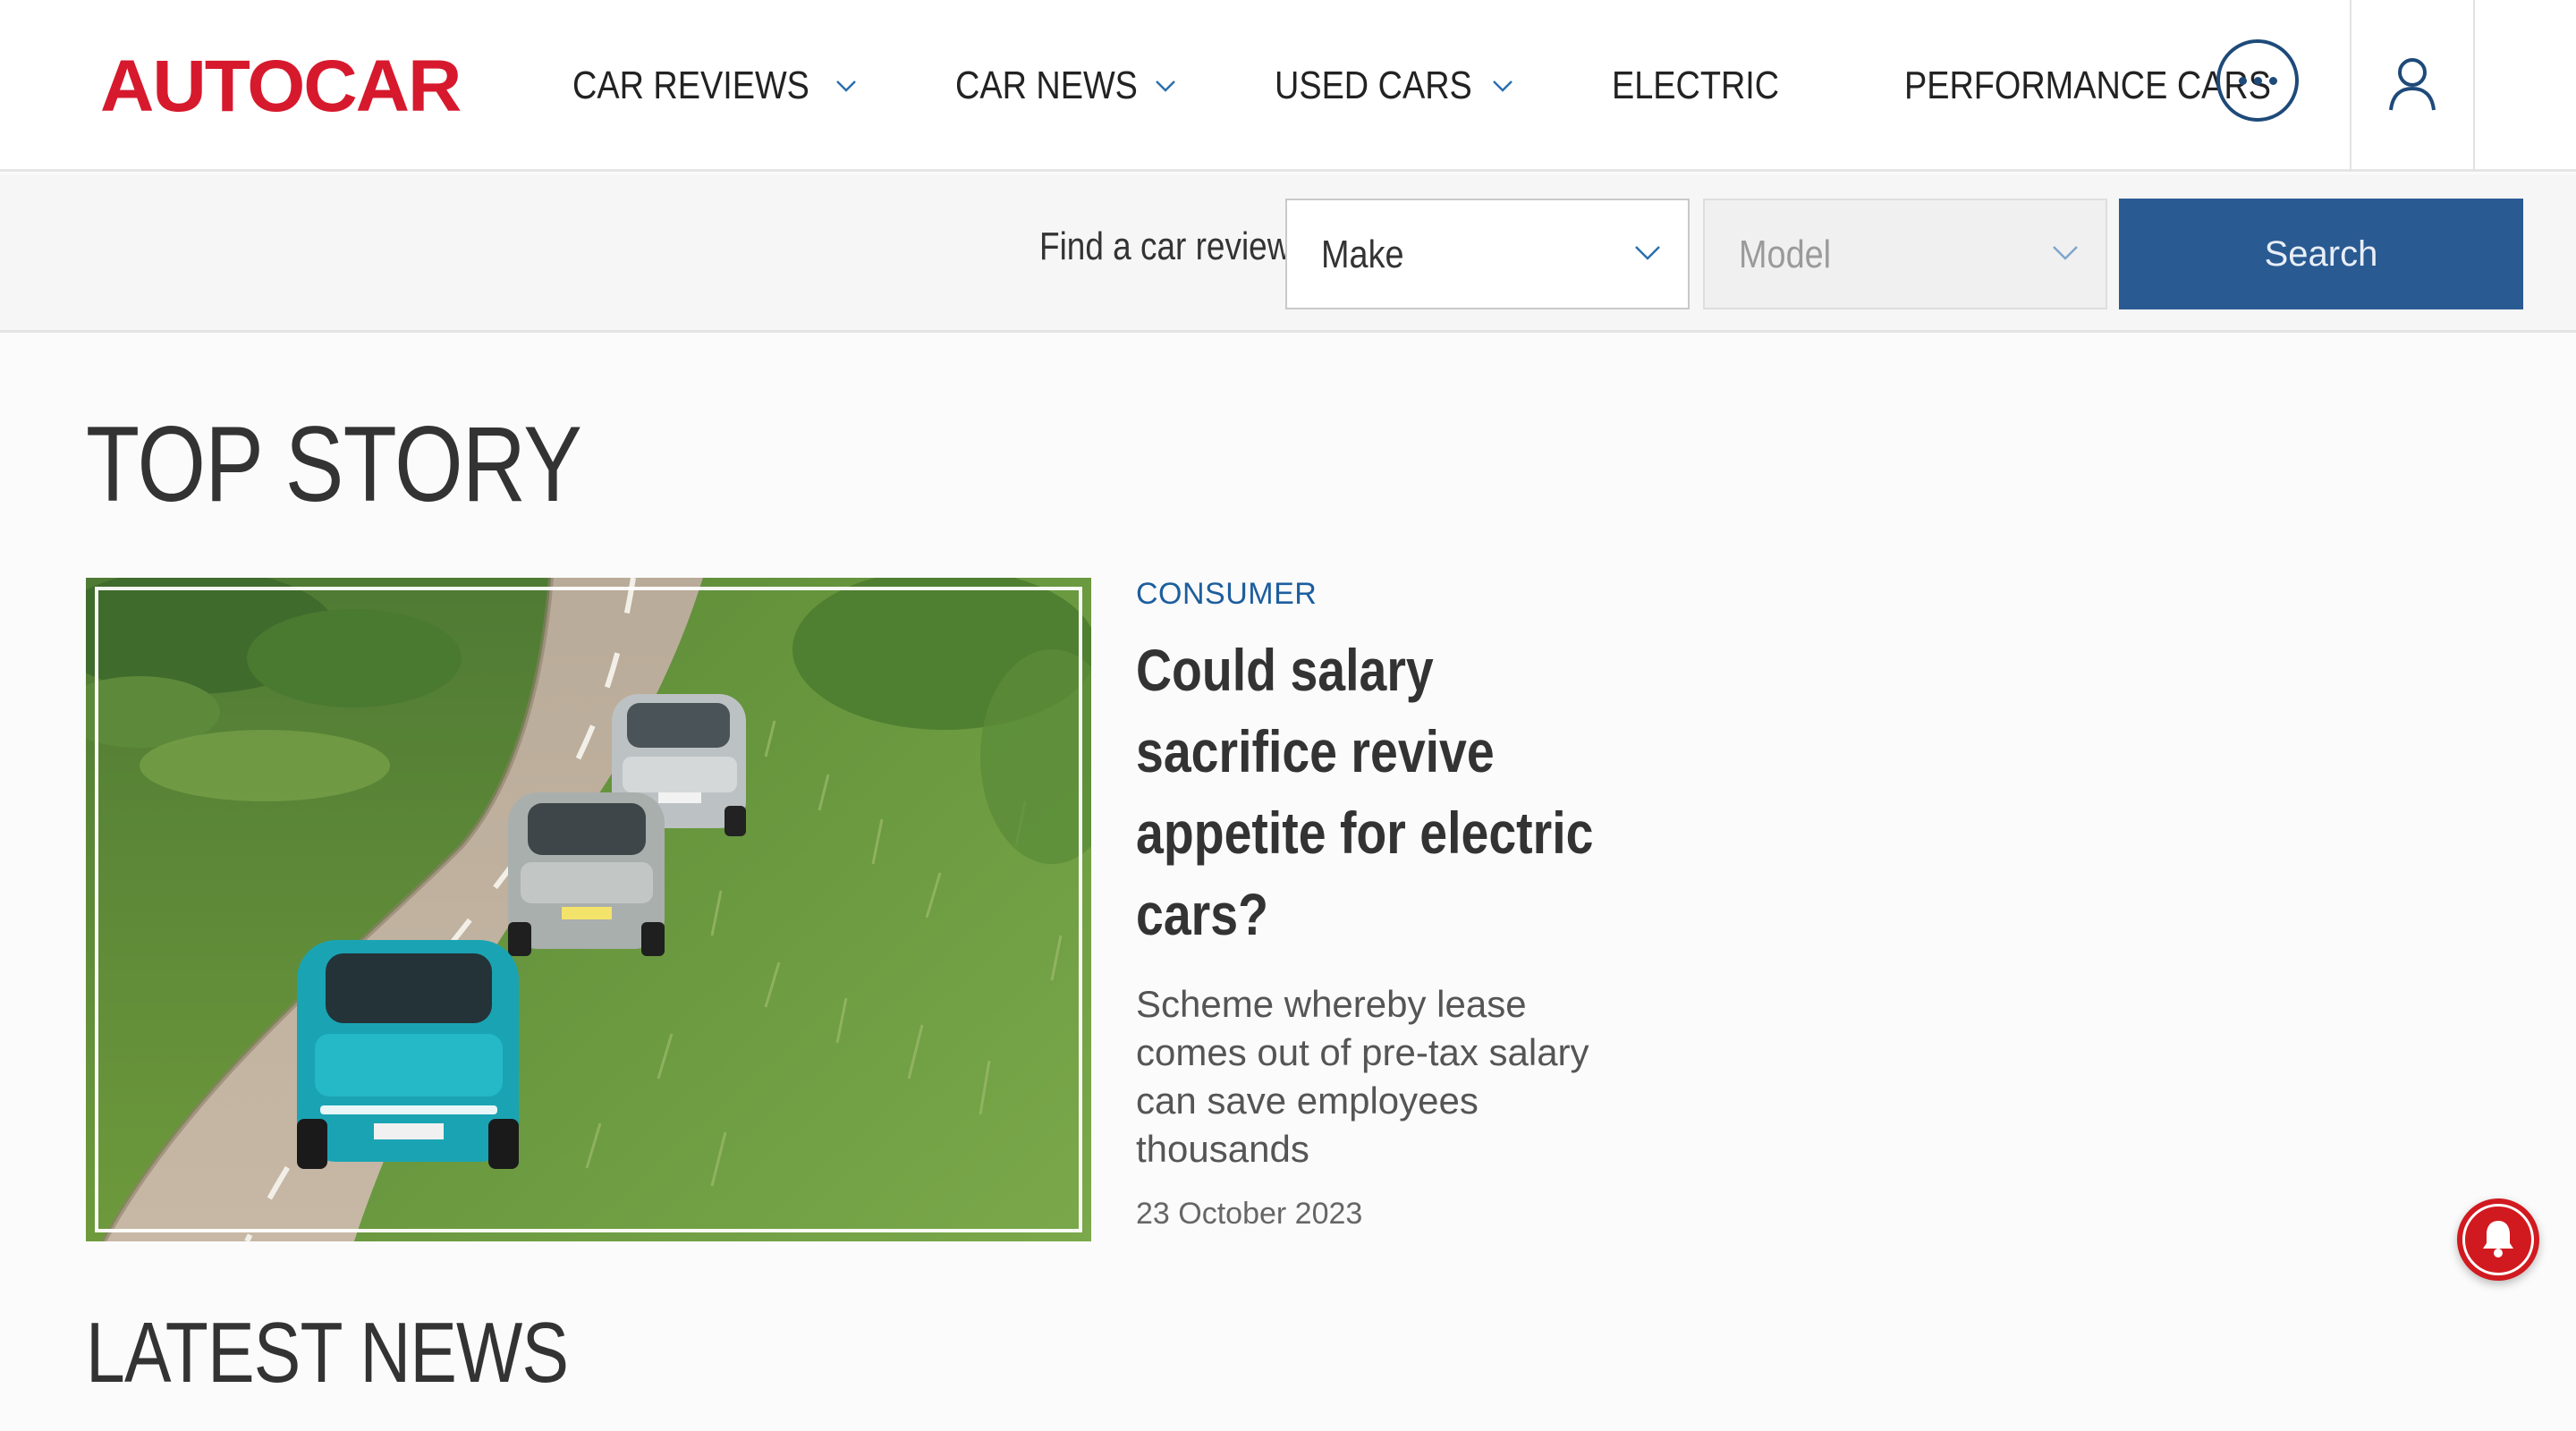 The height and width of the screenshot is (1431, 2576). I want to click on user-icon, so click(2412, 86).